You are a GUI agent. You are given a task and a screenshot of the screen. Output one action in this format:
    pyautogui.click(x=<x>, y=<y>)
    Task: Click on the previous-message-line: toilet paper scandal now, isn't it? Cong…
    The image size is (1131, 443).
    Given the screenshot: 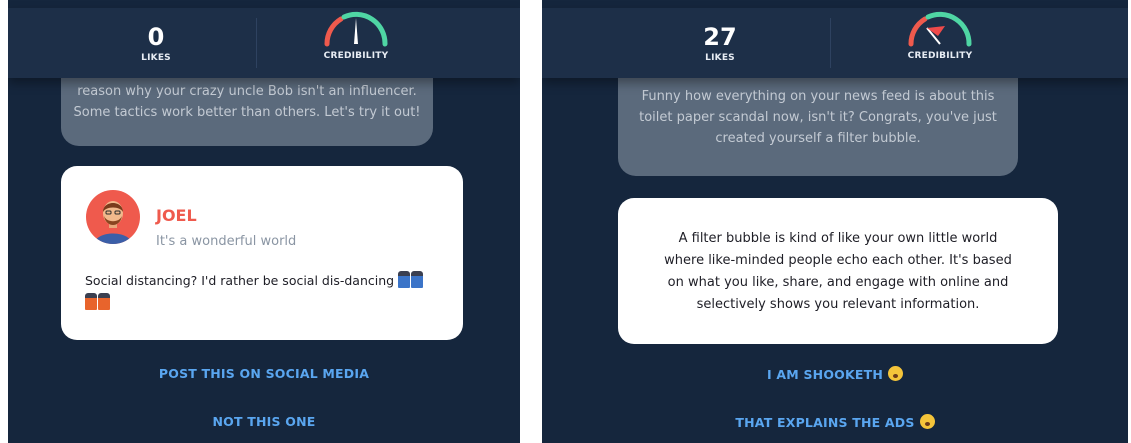 What is the action you would take?
    pyautogui.click(x=818, y=117)
    